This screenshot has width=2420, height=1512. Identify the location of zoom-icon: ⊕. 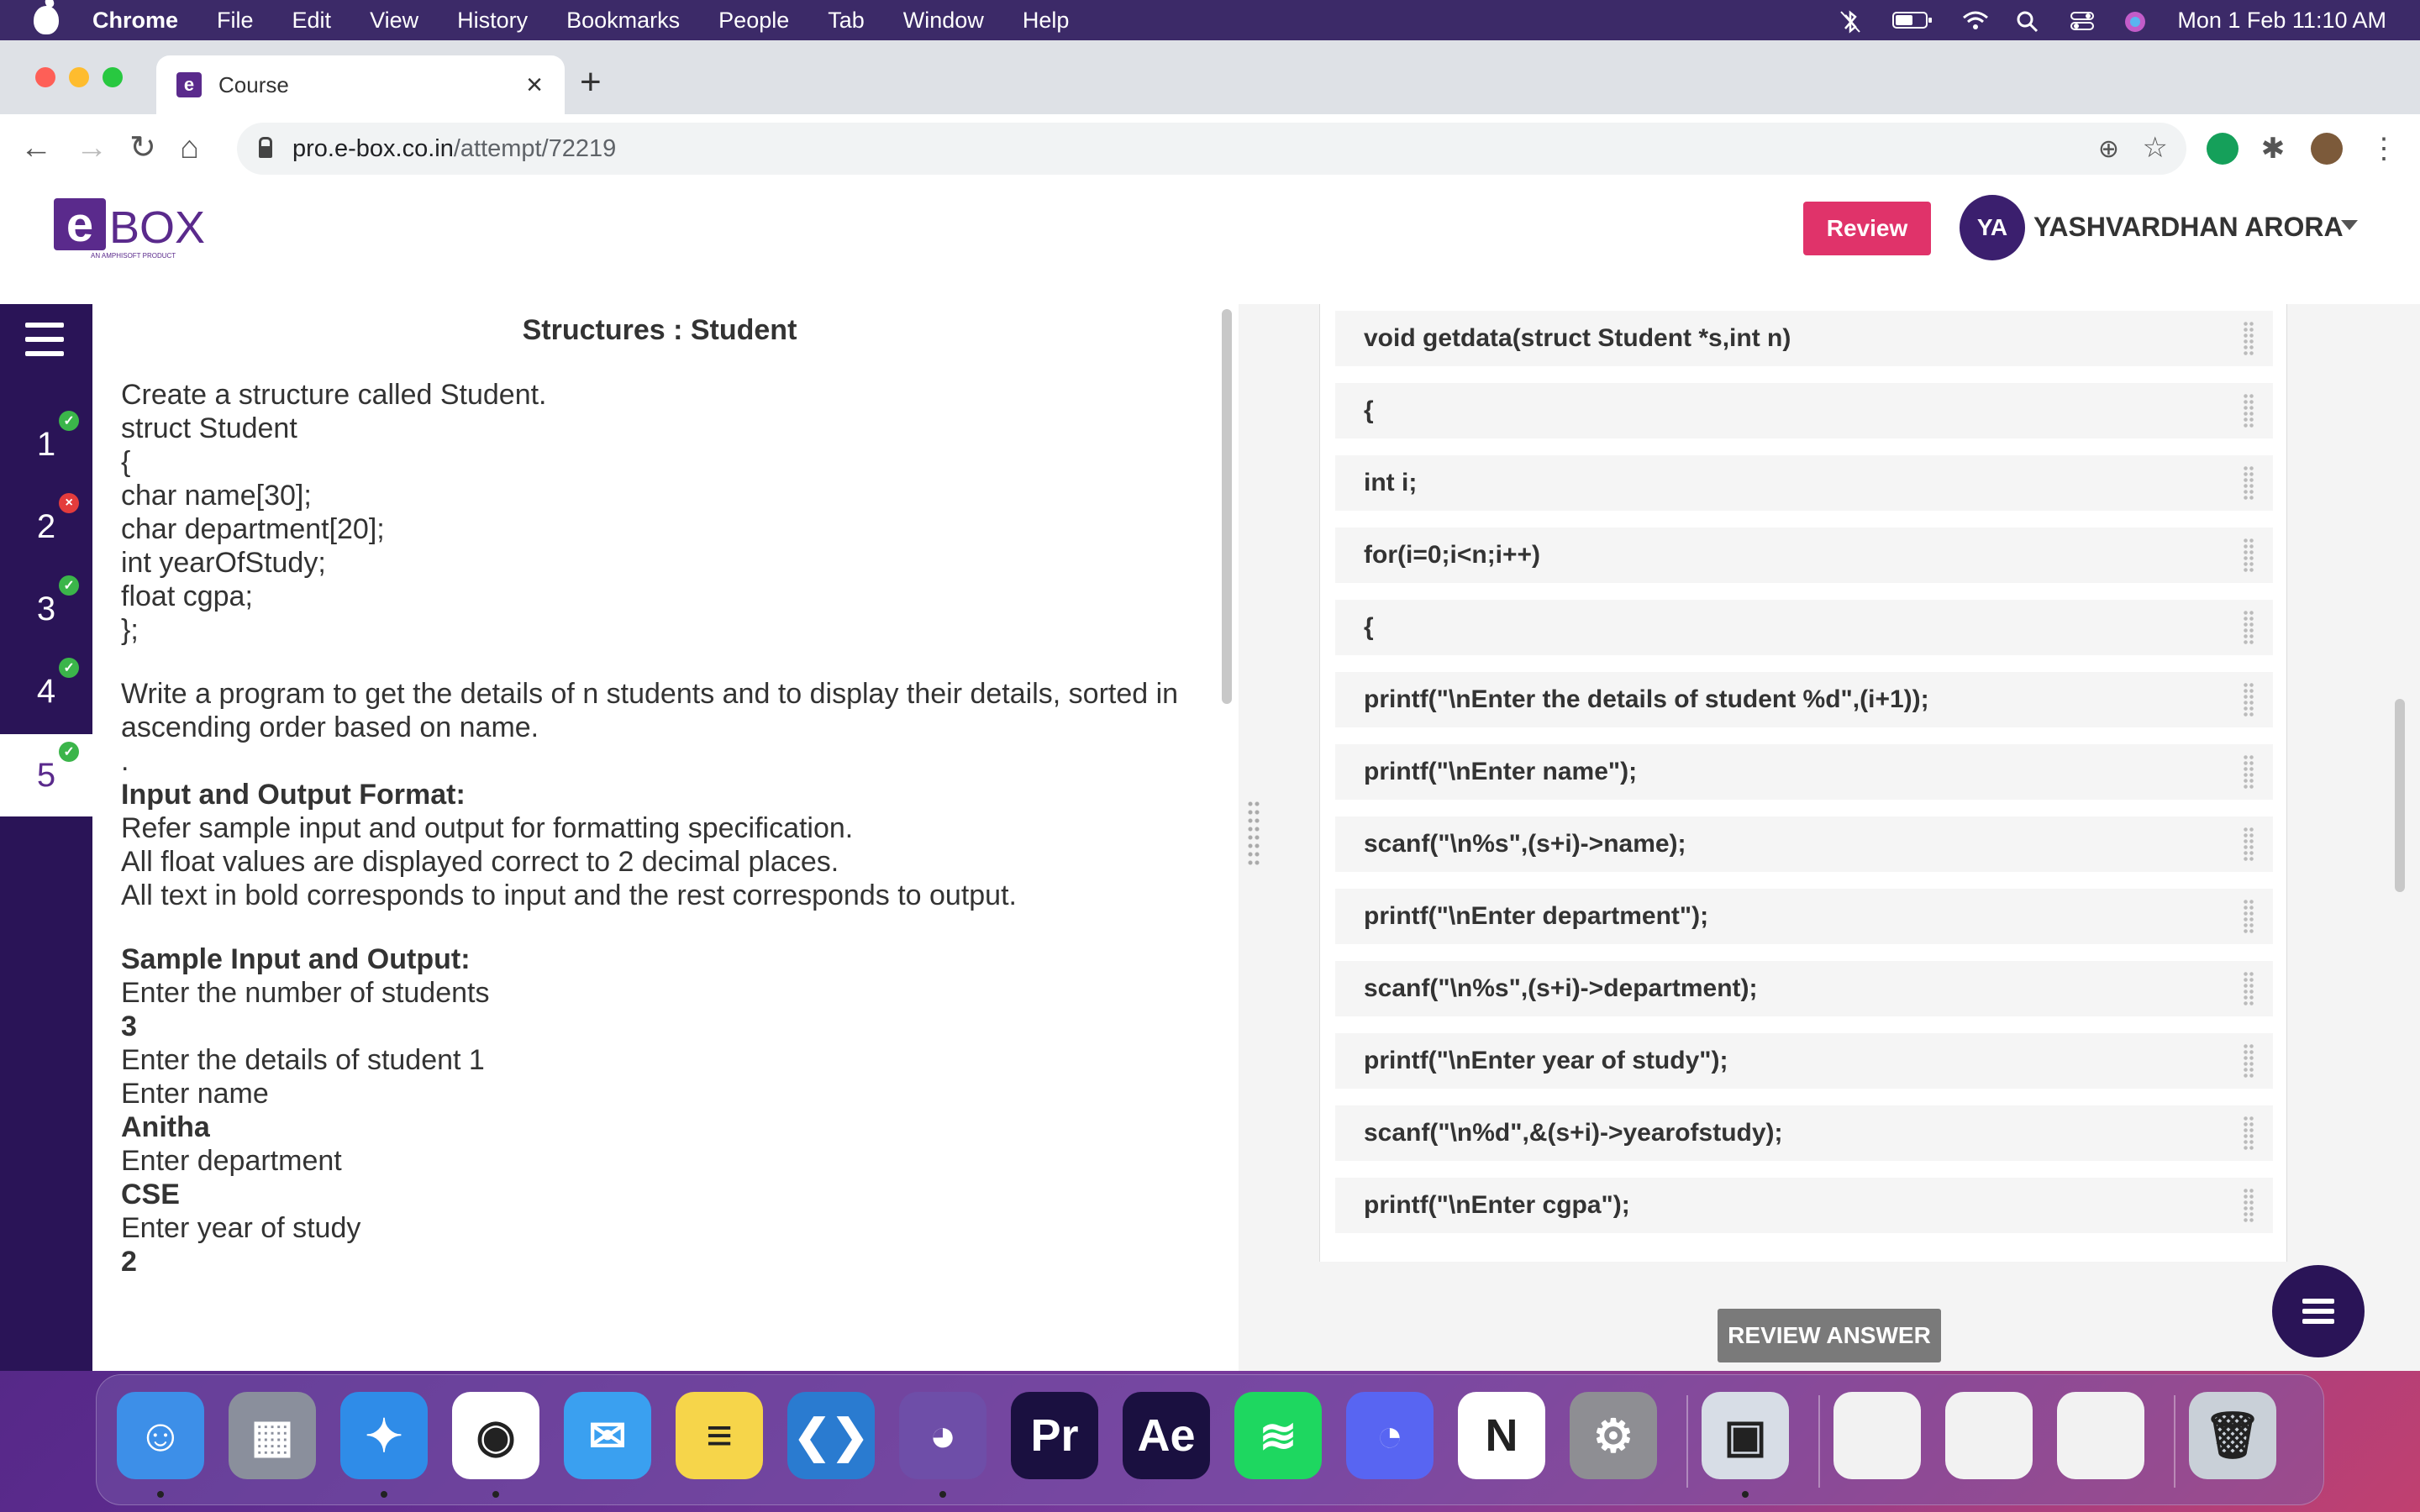
(2108, 149).